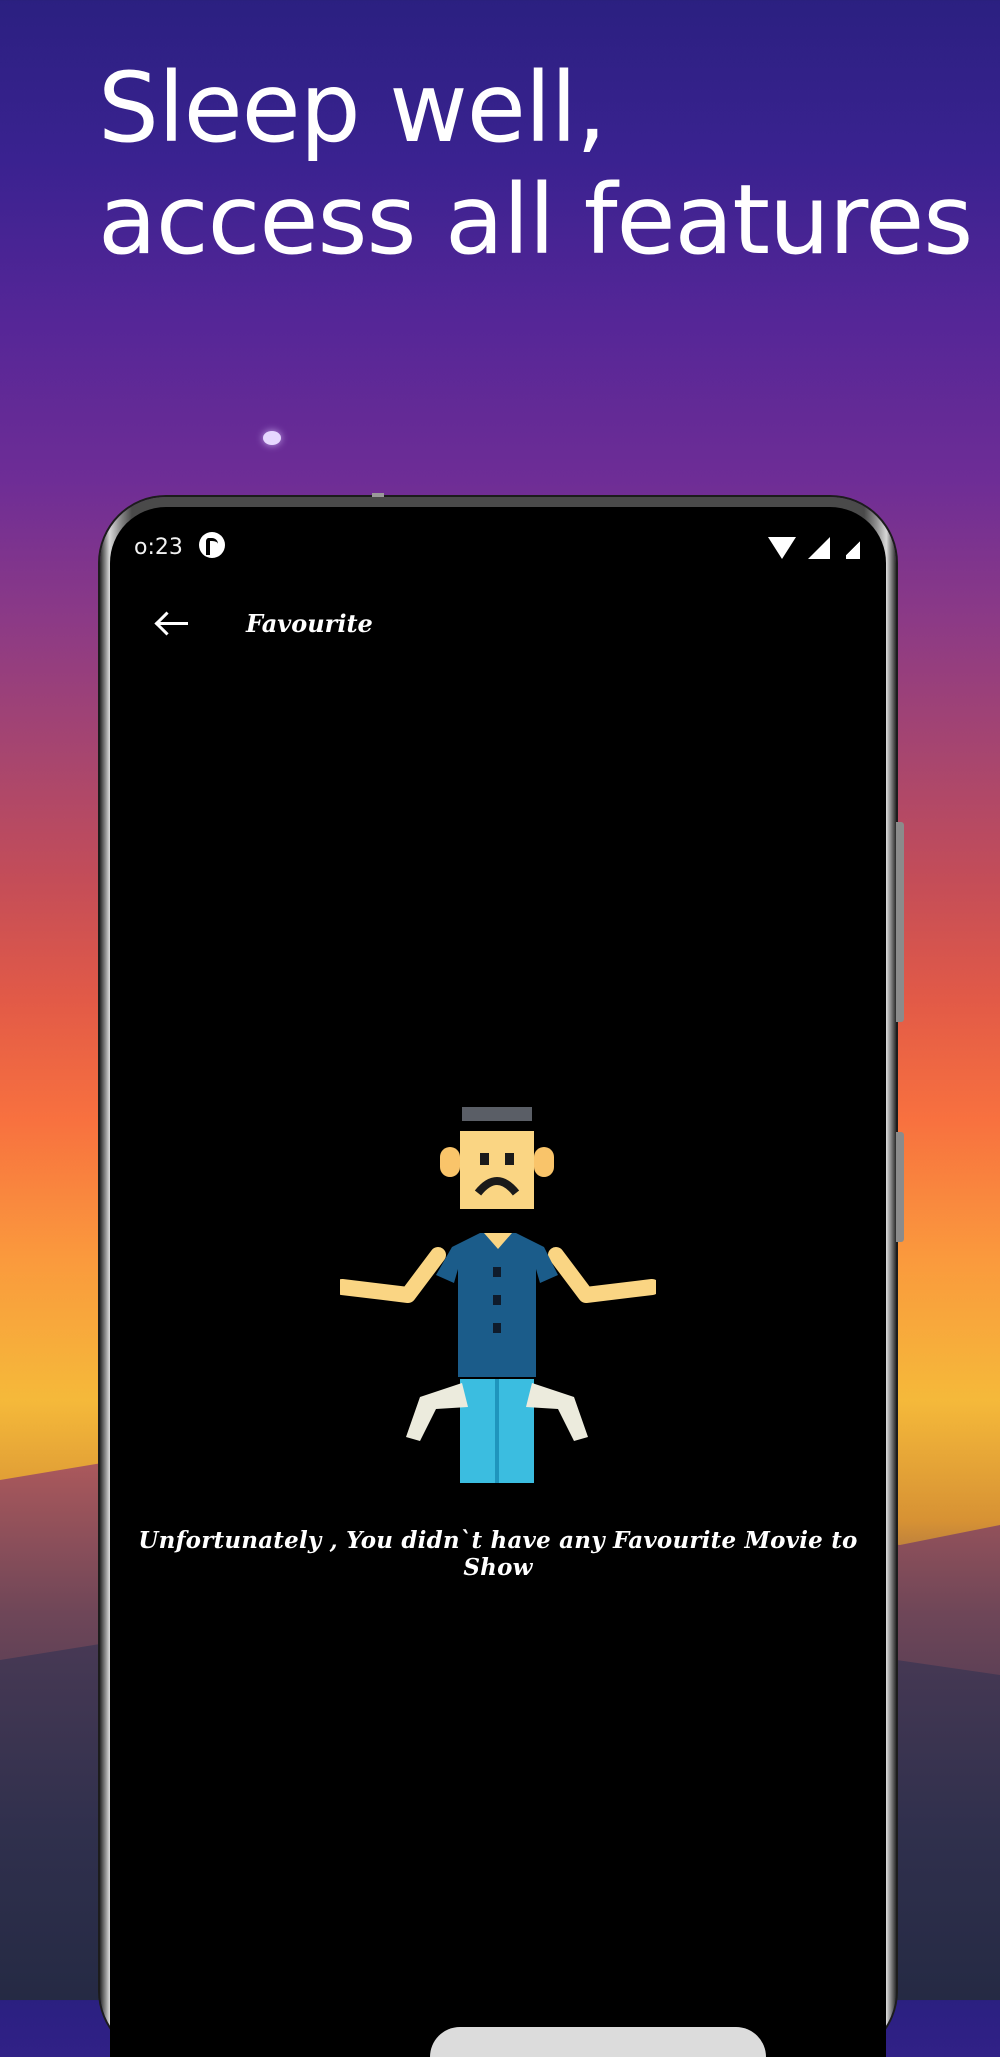  I want to click on promo-headline: Sleep well, access all features, so click(538, 164).